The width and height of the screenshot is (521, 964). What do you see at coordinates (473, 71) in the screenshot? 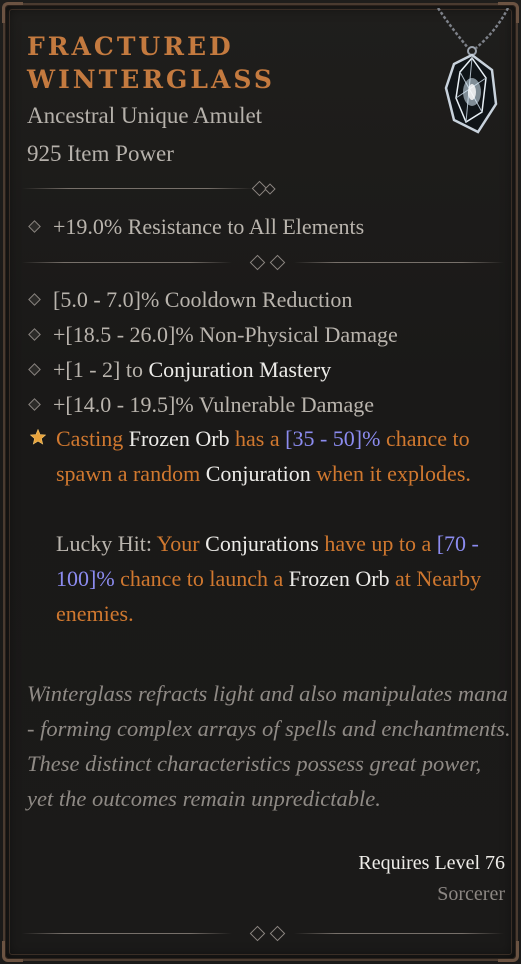
I see `amulet-icon` at bounding box center [473, 71].